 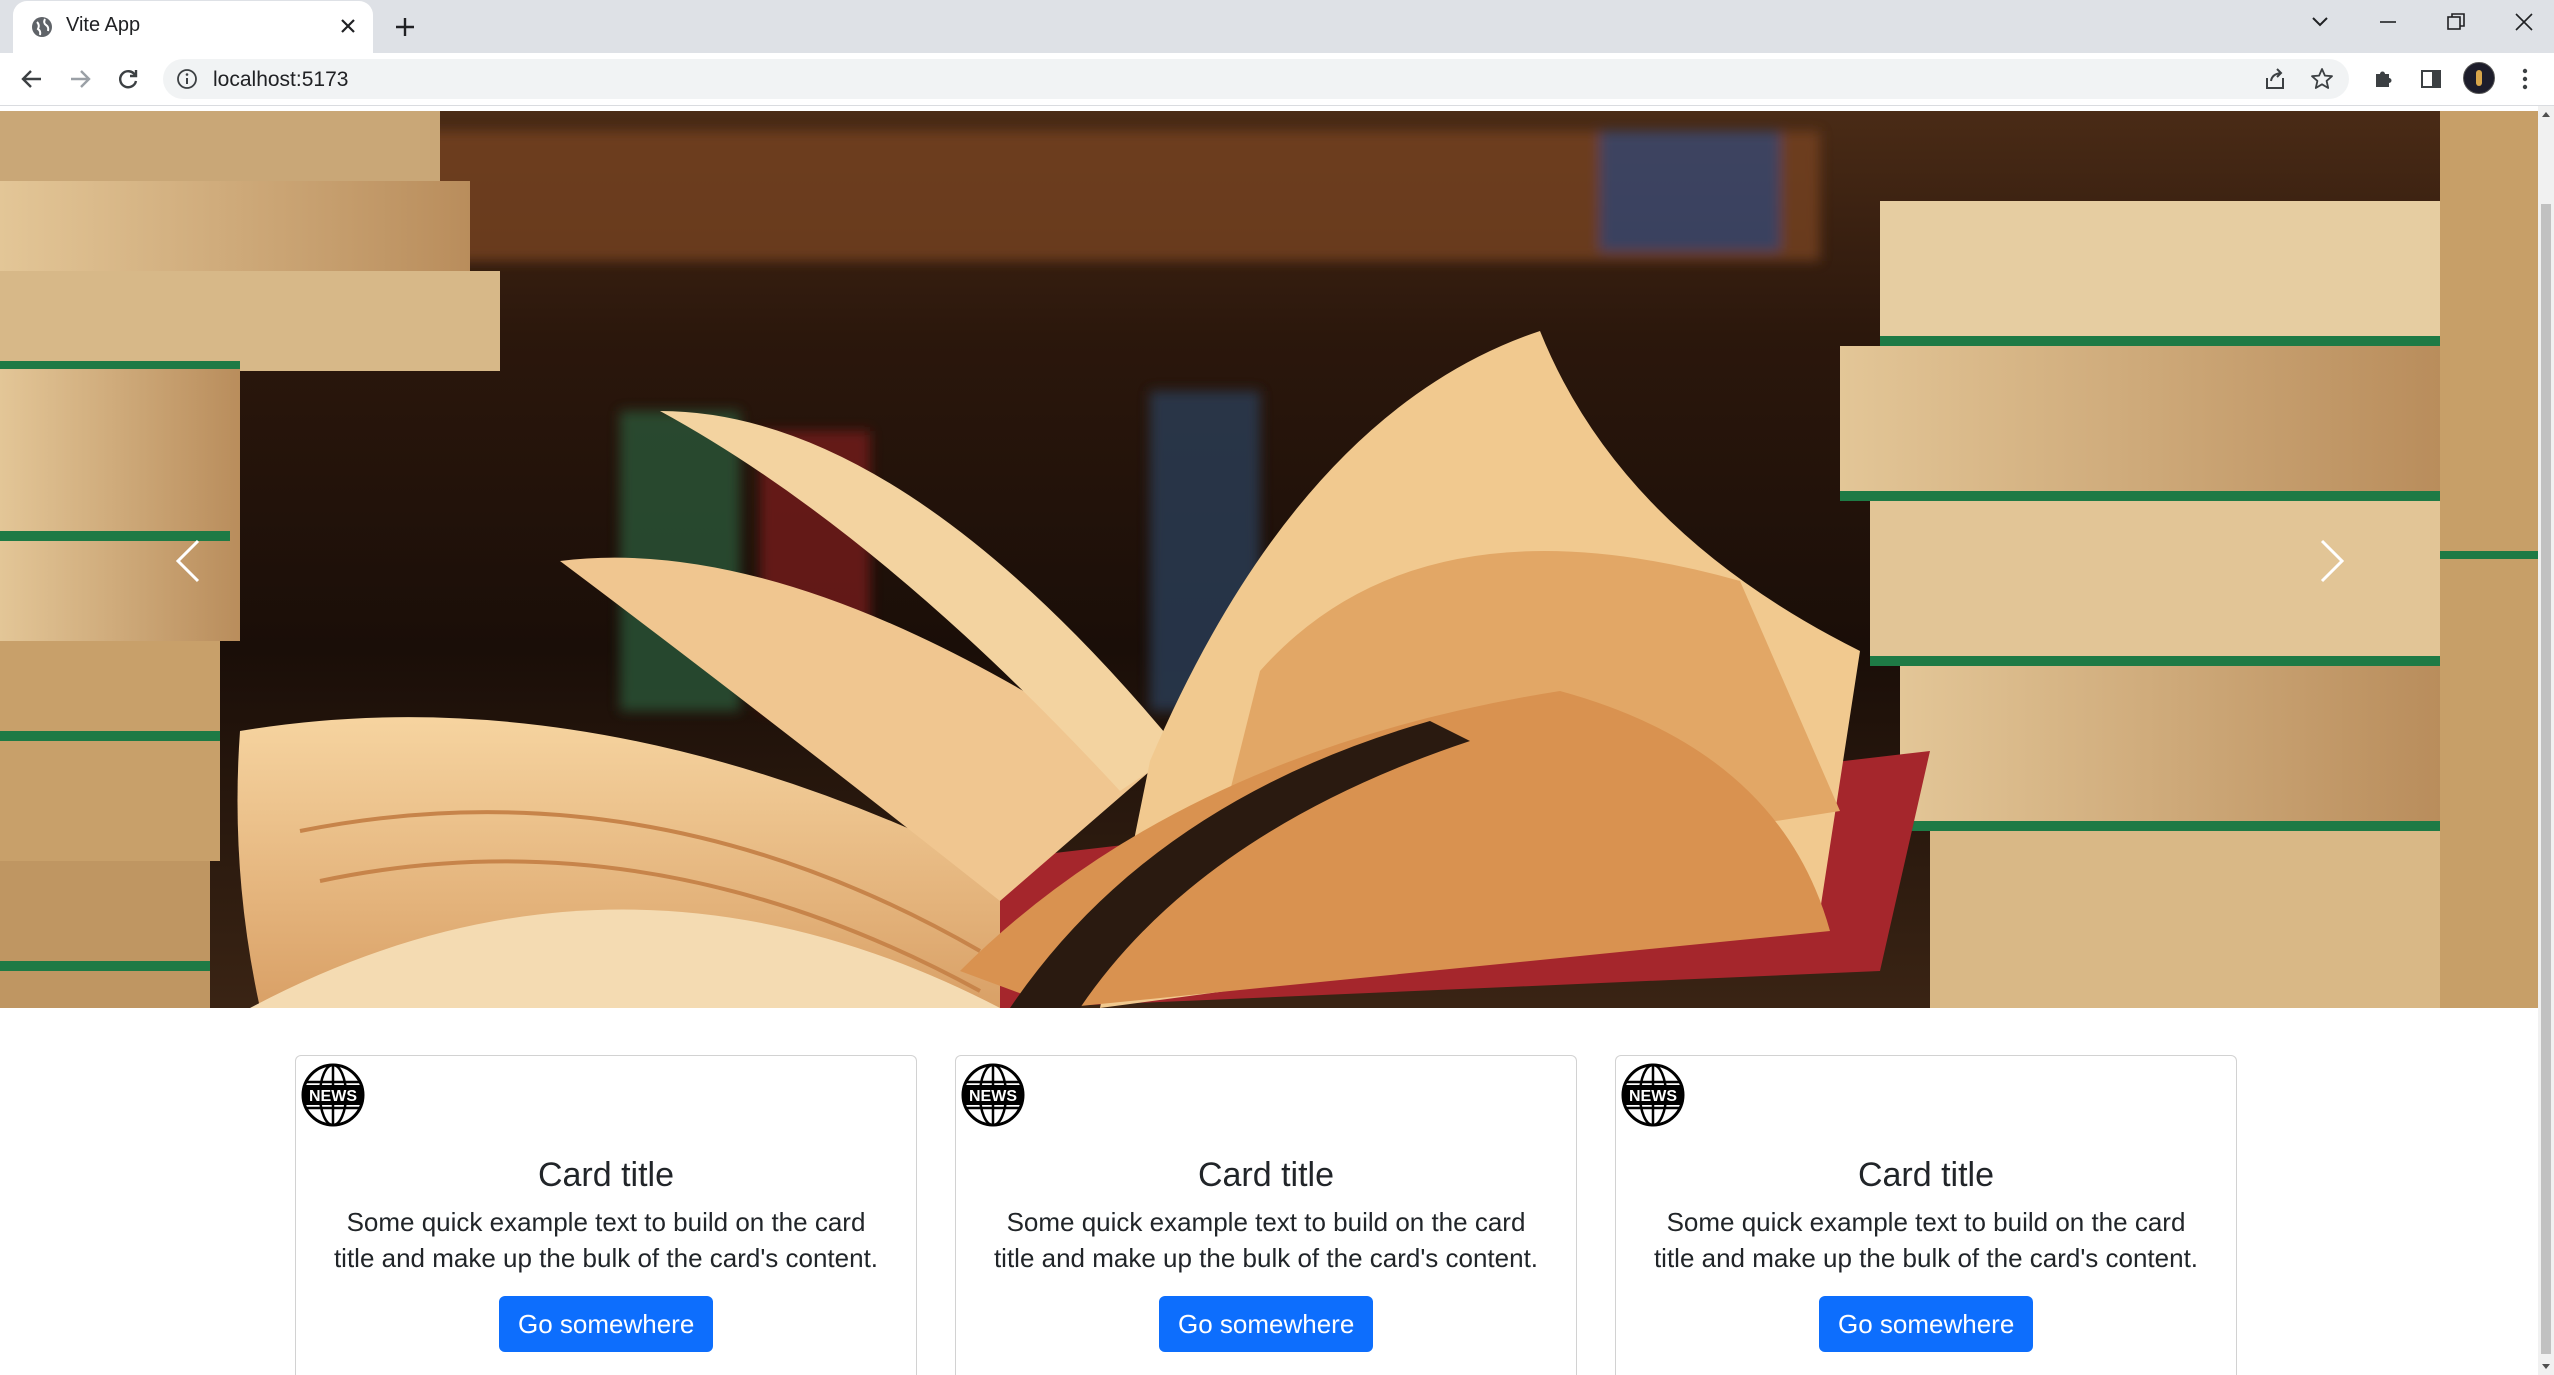 What do you see at coordinates (1277, 26) in the screenshot?
I see `tab-strip: Vite App` at bounding box center [1277, 26].